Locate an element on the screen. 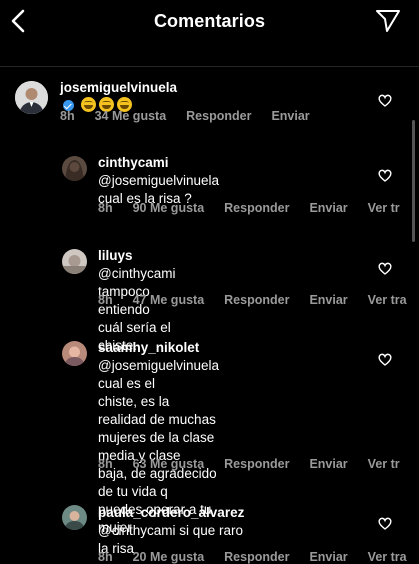  comment-username: paula_cordero_alvarez is located at coordinates (171, 513).